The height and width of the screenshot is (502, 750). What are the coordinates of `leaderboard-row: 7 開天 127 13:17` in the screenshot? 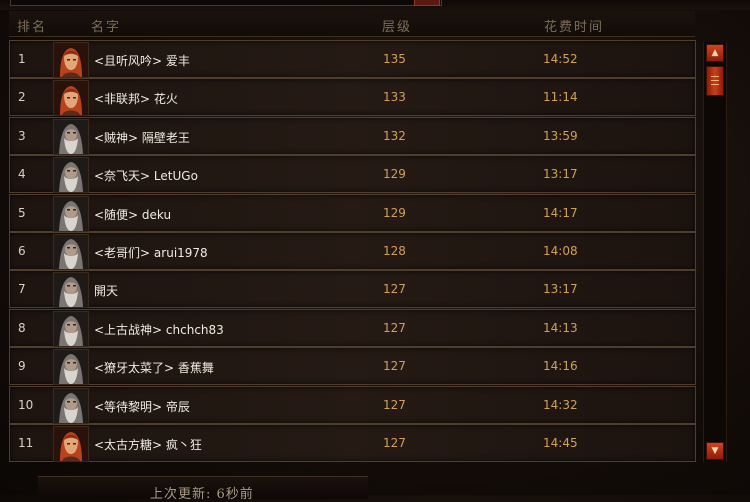 It's located at (352, 289).